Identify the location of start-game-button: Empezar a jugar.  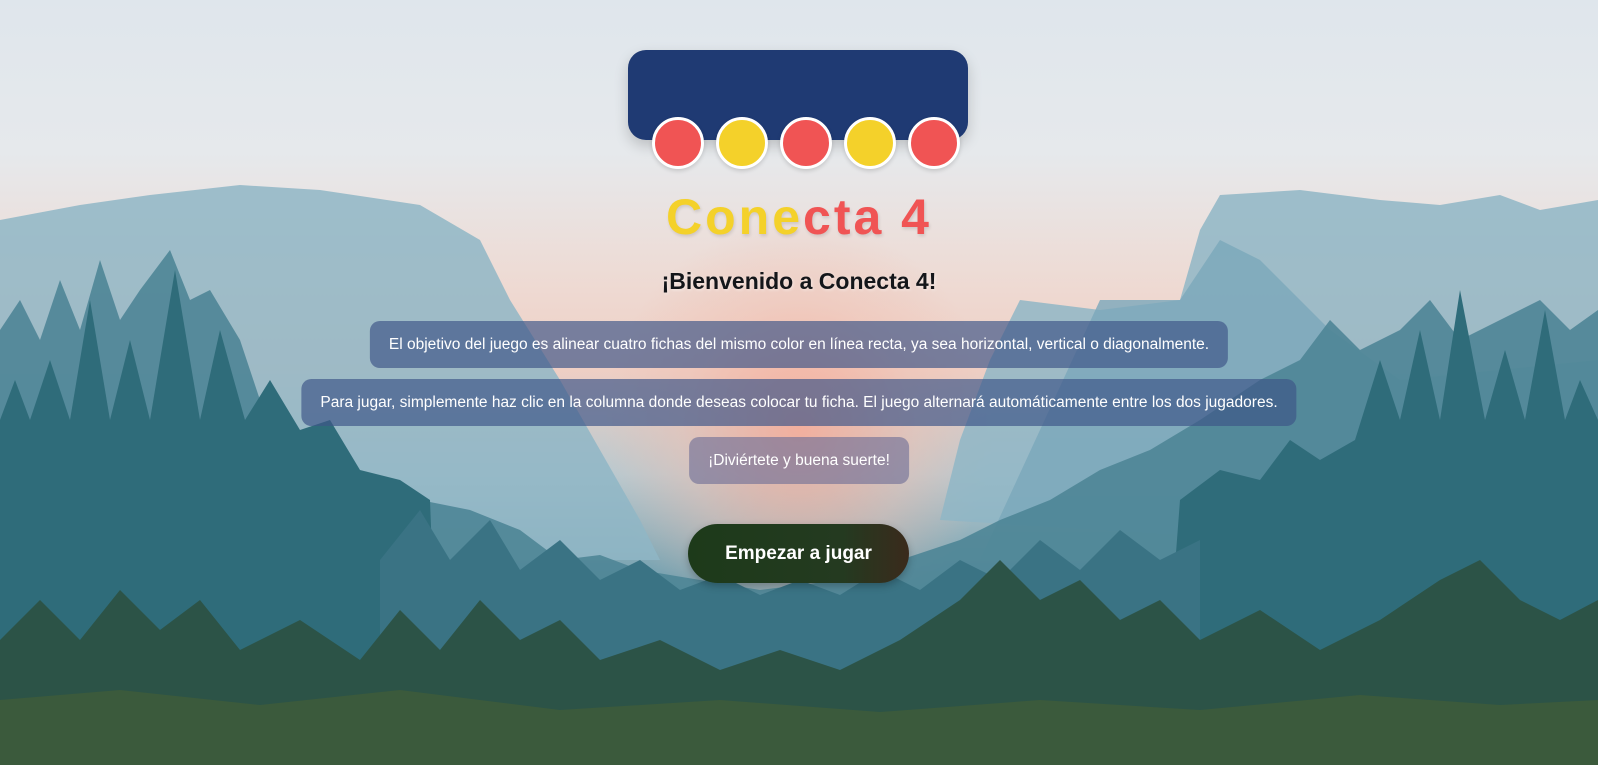
(798, 553).